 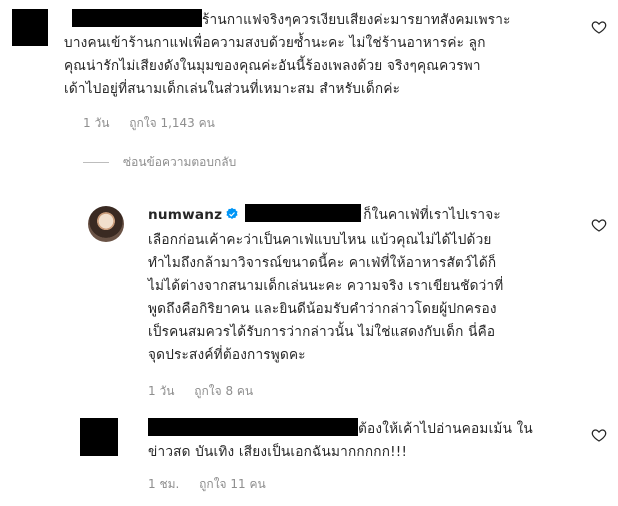 What do you see at coordinates (303, 213) in the screenshot?
I see `mention-redacted` at bounding box center [303, 213].